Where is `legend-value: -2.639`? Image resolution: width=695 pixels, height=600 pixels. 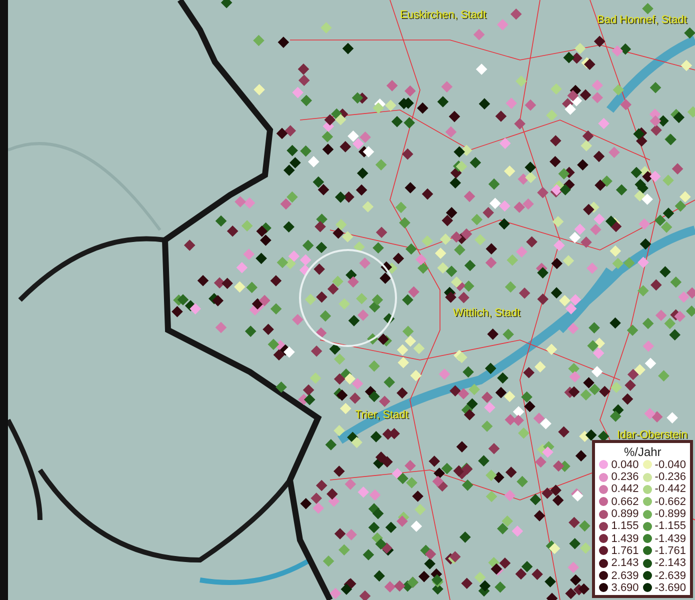 legend-value: -2.639 is located at coordinates (670, 576).